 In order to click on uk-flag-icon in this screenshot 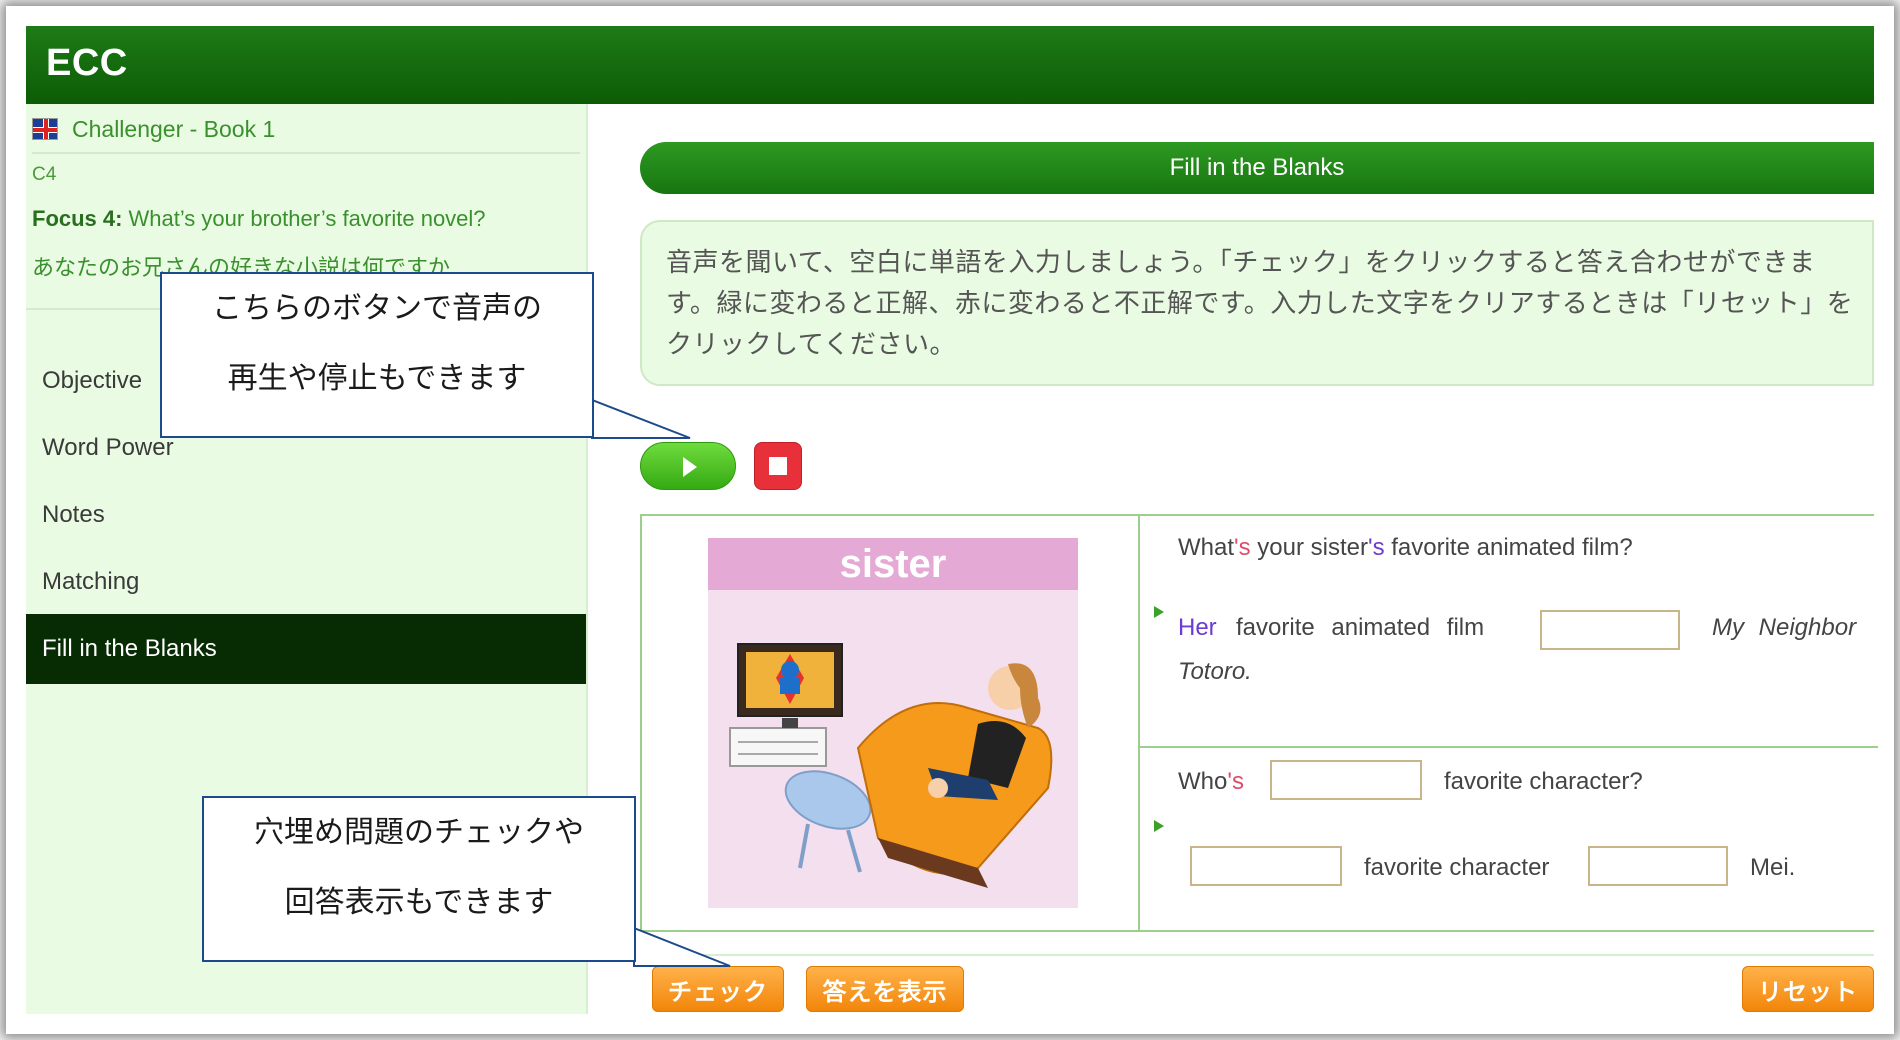, I will do `click(45, 129)`.